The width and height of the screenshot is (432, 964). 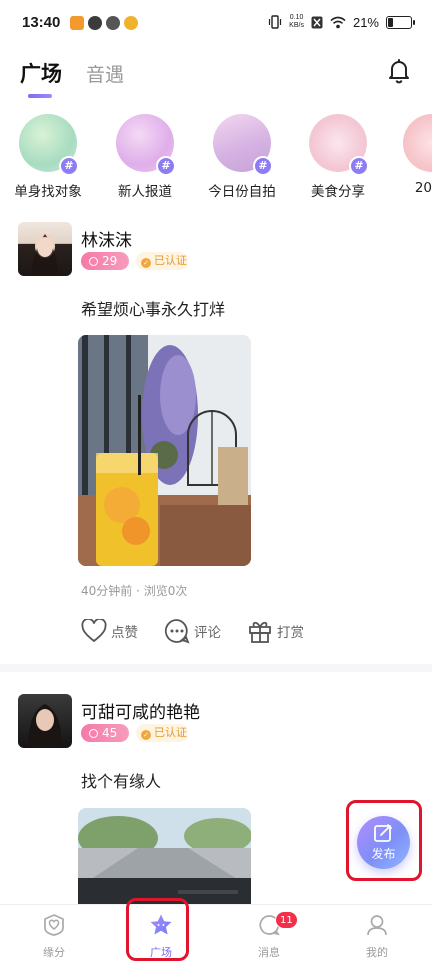 I want to click on bell-icon, so click(x=399, y=71).